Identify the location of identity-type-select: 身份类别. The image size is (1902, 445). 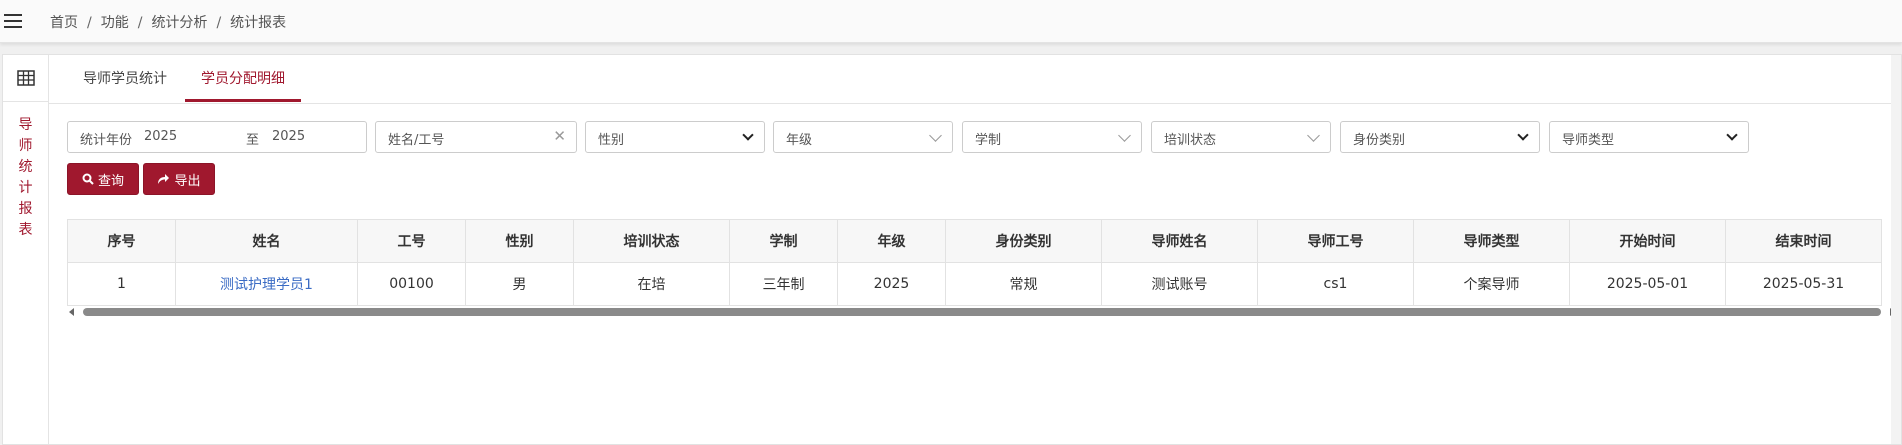
(1440, 137).